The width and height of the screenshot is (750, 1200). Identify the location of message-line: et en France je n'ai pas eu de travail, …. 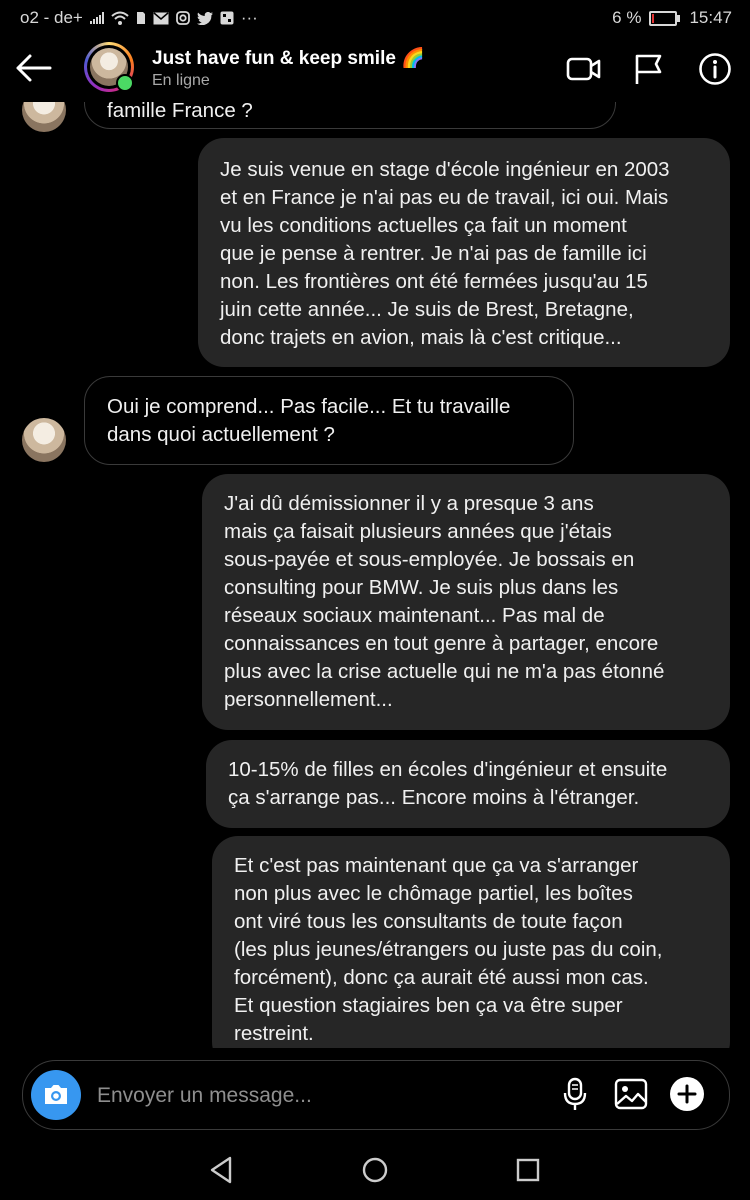
(444, 197).